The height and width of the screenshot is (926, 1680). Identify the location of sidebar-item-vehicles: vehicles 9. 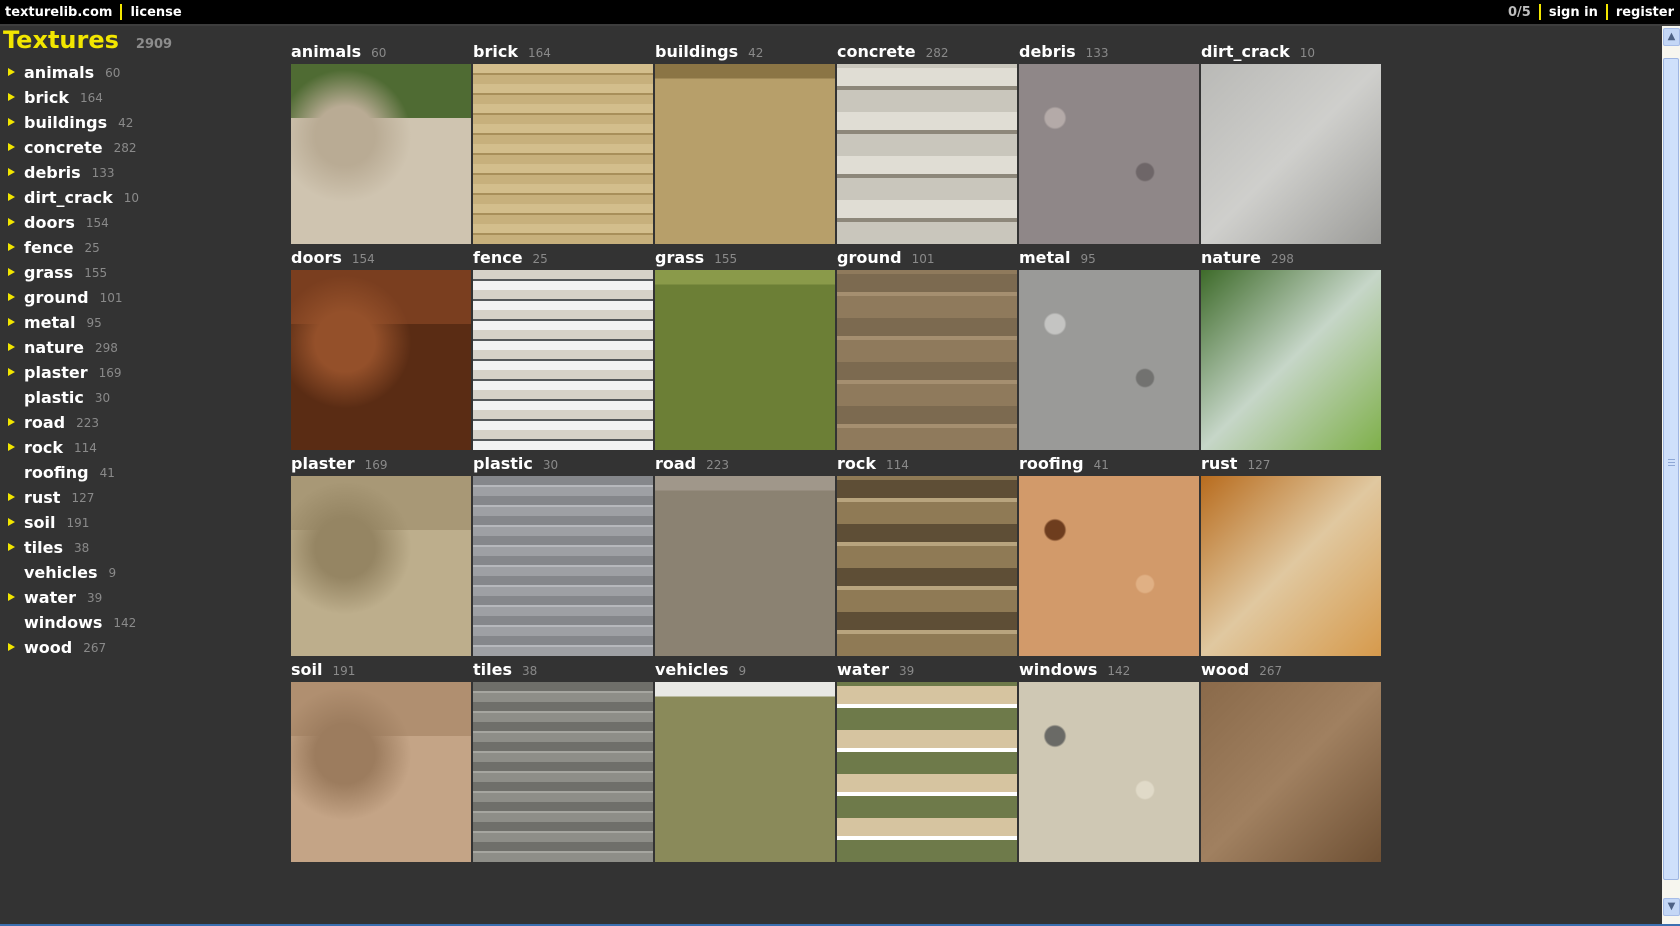
(140, 572).